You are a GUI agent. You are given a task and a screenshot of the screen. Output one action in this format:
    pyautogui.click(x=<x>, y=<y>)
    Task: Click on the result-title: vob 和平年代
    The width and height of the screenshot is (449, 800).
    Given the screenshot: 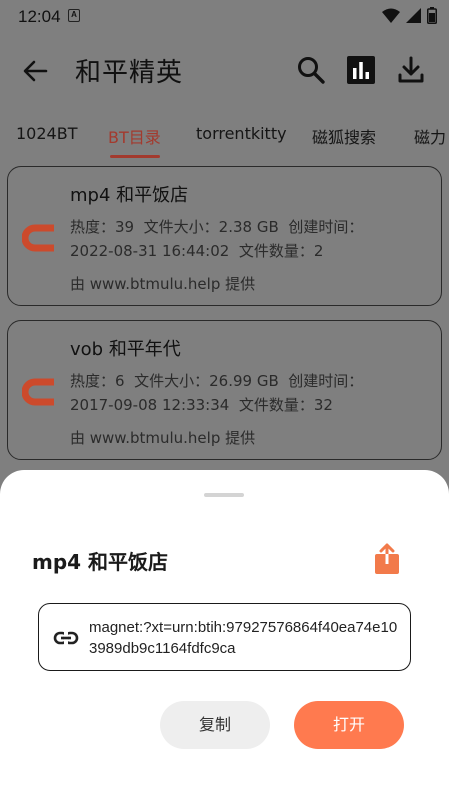 What is the action you would take?
    pyautogui.click(x=125, y=349)
    